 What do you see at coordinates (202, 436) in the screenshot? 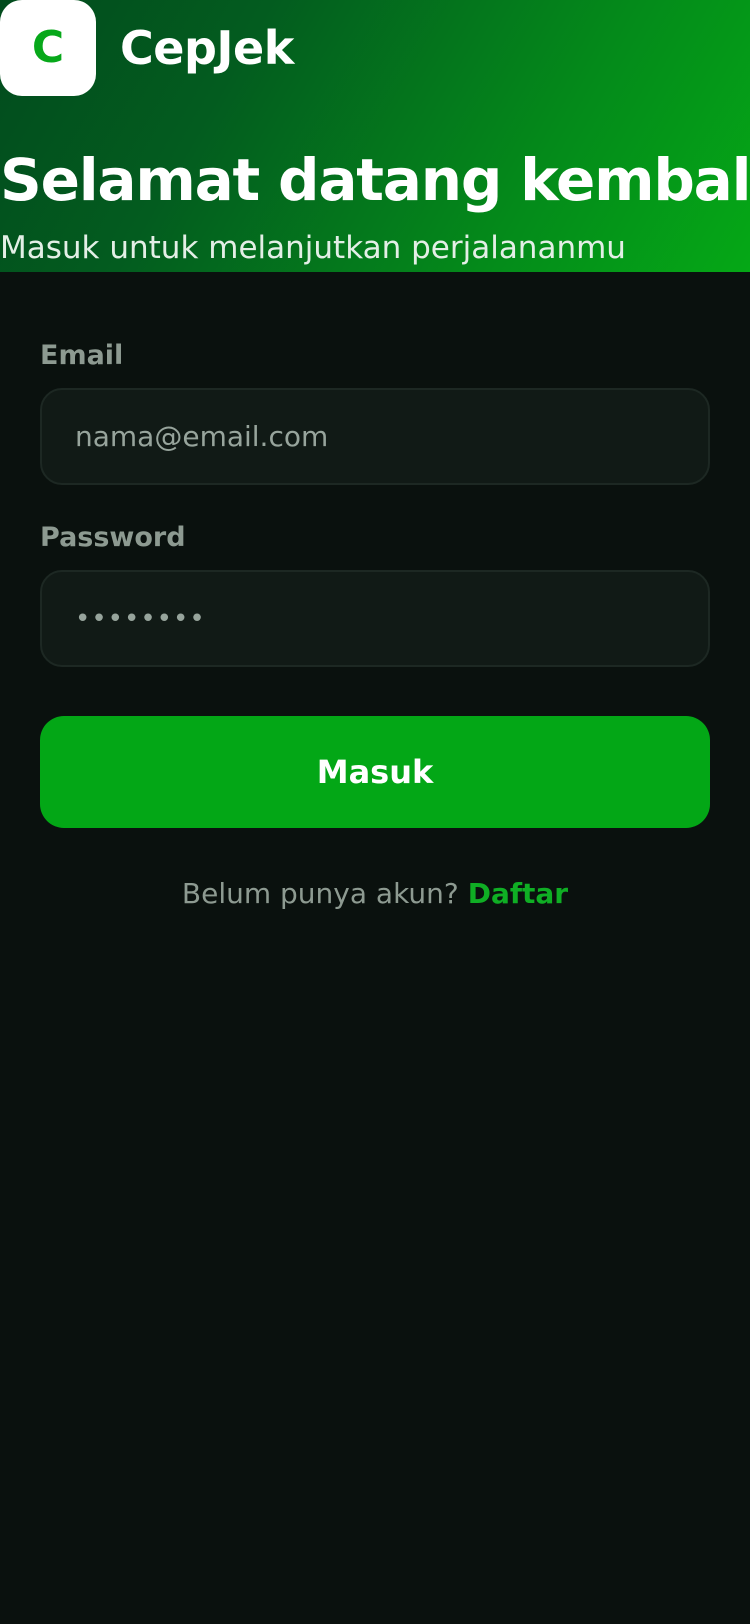
I see `email-placeholder: nama@email.com` at bounding box center [202, 436].